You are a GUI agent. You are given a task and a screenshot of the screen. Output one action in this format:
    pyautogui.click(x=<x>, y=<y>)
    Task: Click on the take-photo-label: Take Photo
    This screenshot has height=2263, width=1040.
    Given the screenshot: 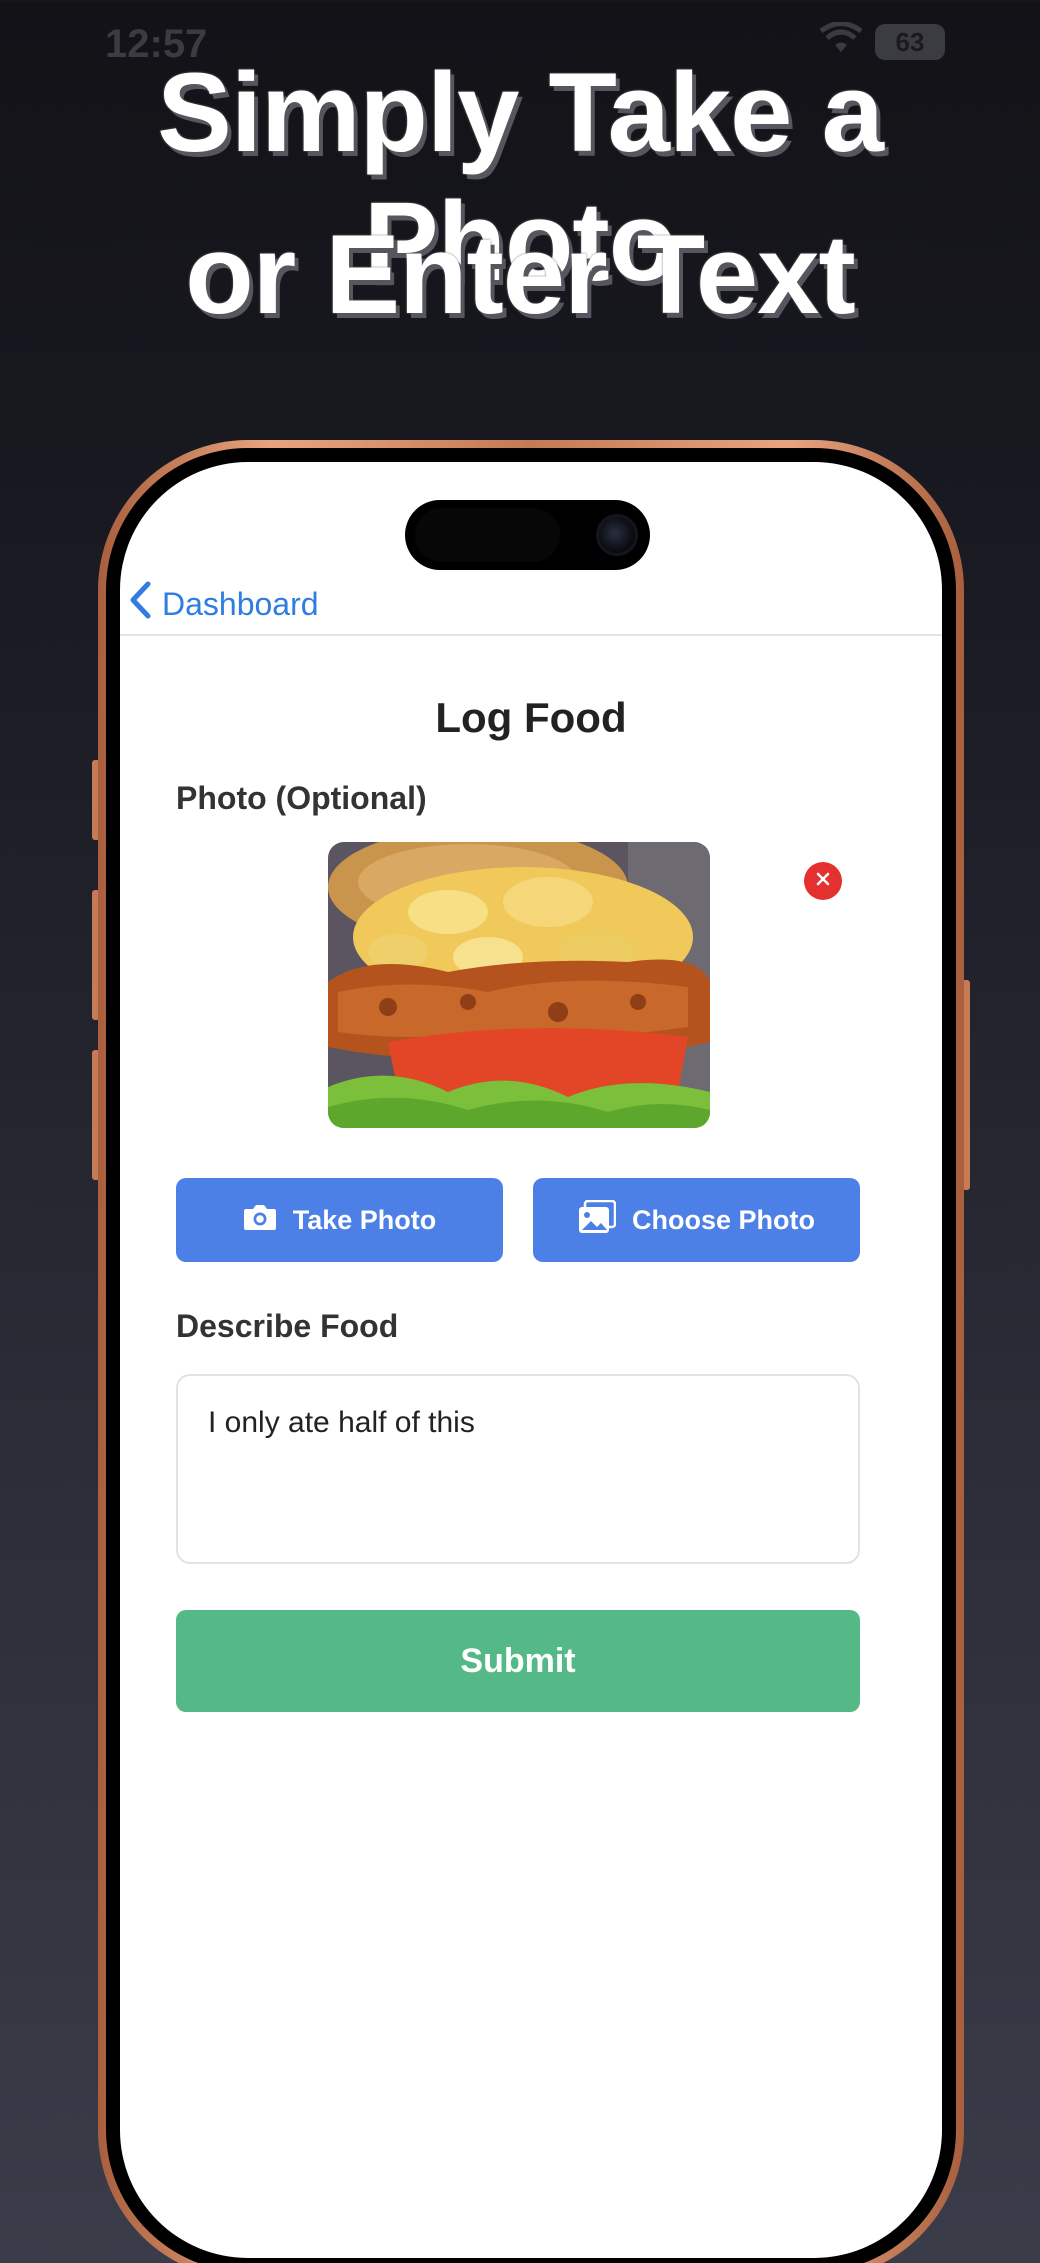 What is the action you would take?
    pyautogui.click(x=364, y=1219)
    